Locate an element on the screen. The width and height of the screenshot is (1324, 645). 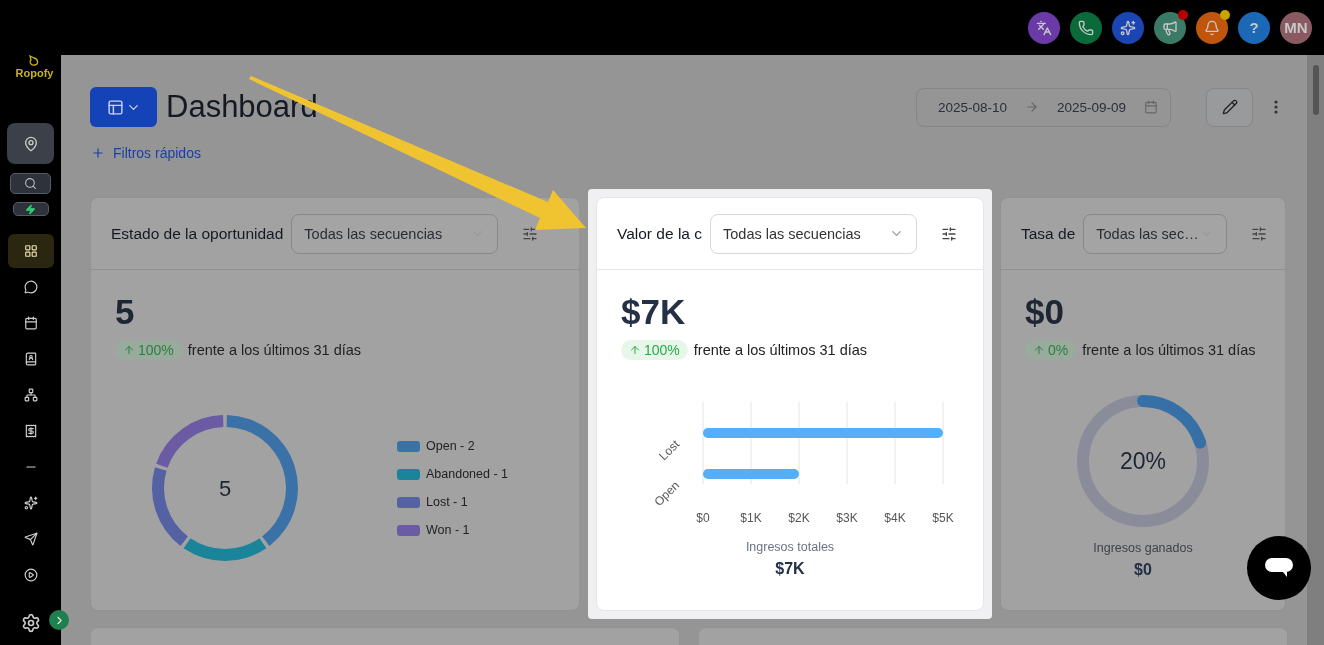
progress-reading: 20% is located at coordinates (1143, 461).